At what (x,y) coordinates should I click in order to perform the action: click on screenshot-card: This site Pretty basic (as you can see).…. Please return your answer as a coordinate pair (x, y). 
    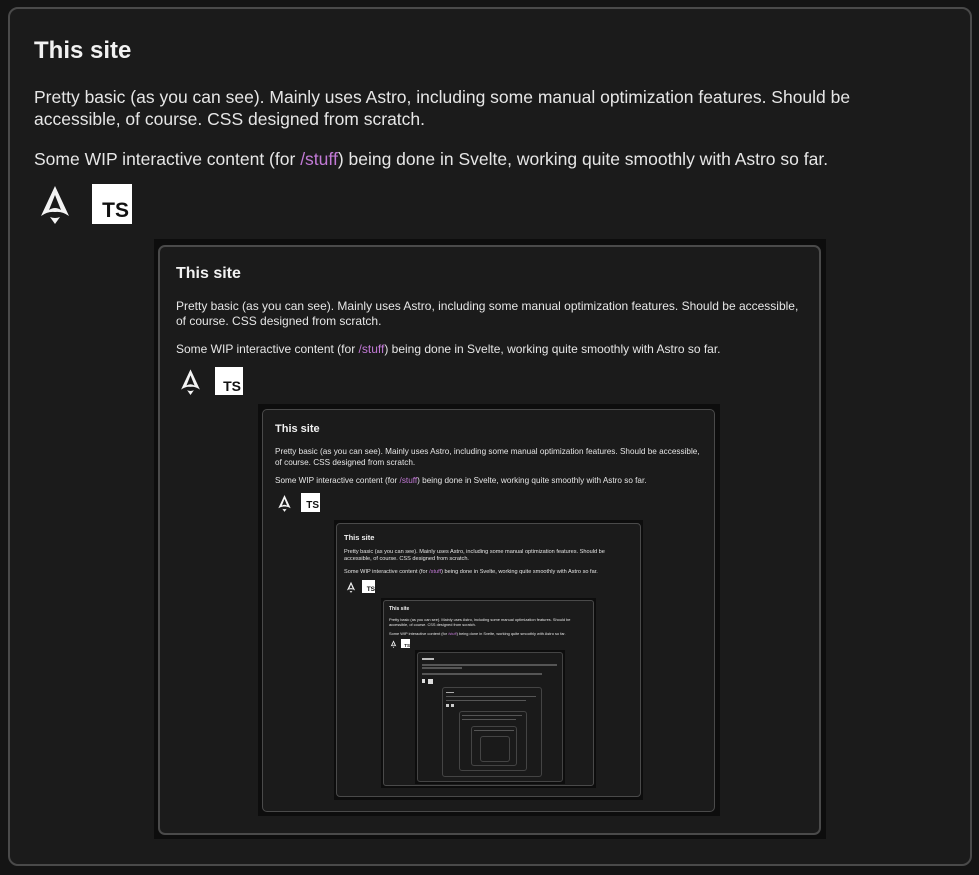
    Looking at the image, I should click on (488, 693).